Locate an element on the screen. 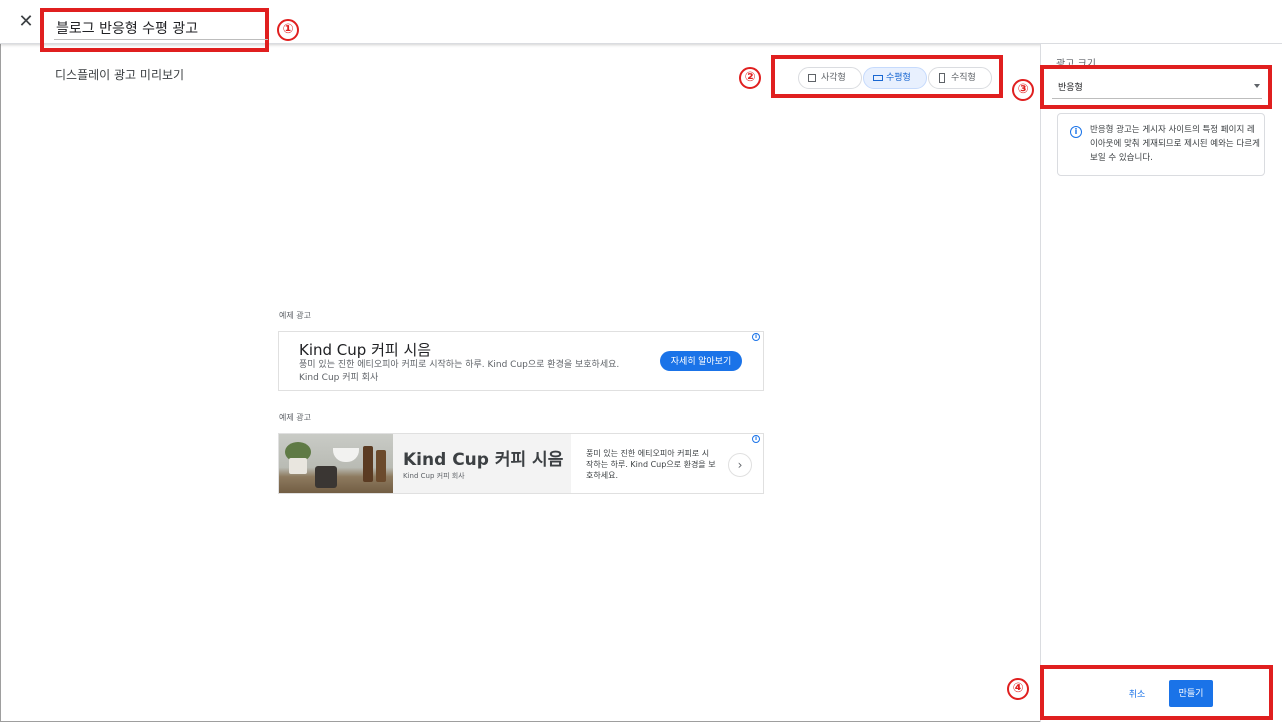  ad2-title: Kind Cup 커피 시음 is located at coordinates (483, 460).